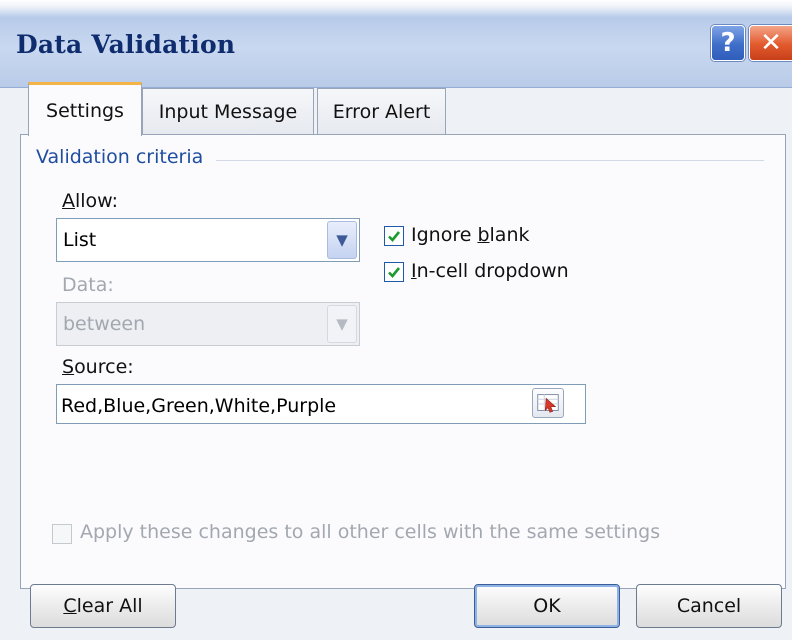 Image resolution: width=792 pixels, height=640 pixels. I want to click on allow-label: Allow:, so click(90, 201).